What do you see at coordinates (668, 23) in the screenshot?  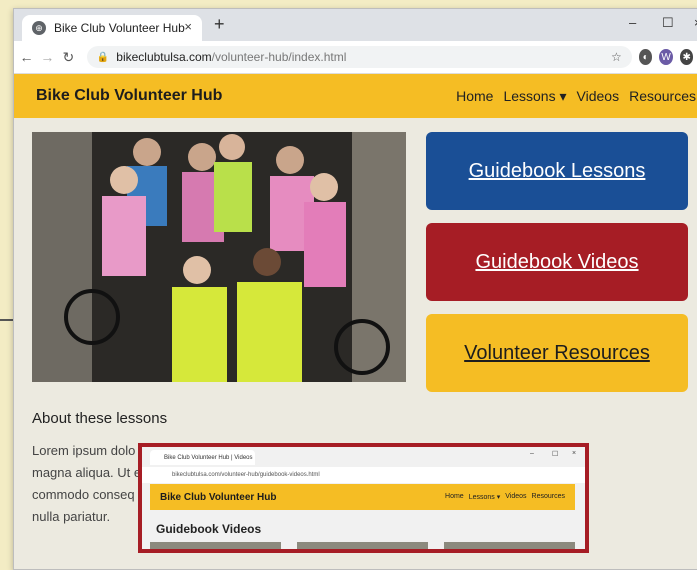 I see `maximize-button: ☐` at bounding box center [668, 23].